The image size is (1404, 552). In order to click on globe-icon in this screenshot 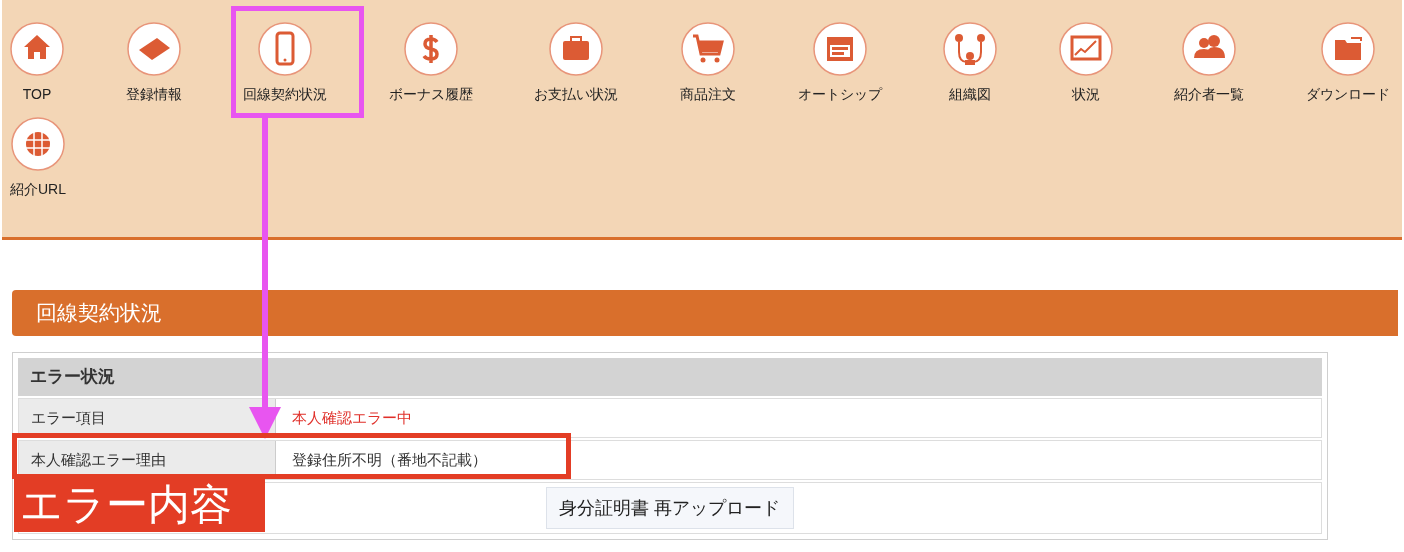, I will do `click(38, 144)`.